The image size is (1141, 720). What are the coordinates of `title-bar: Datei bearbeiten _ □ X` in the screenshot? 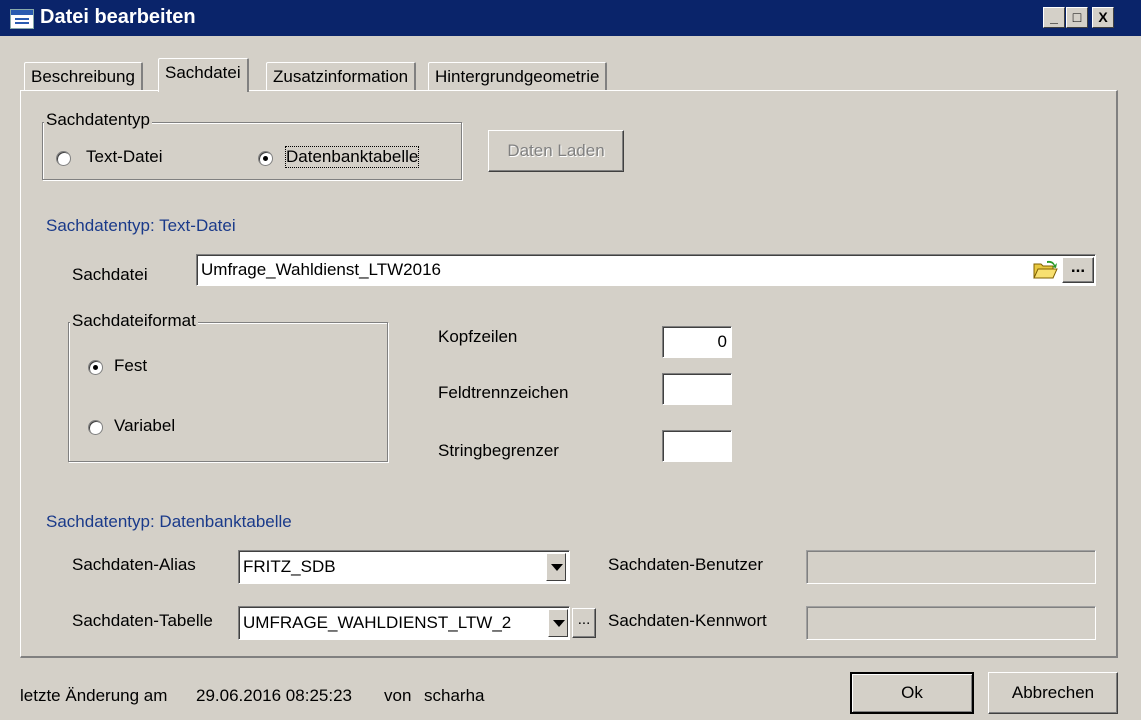 It's located at (570, 18).